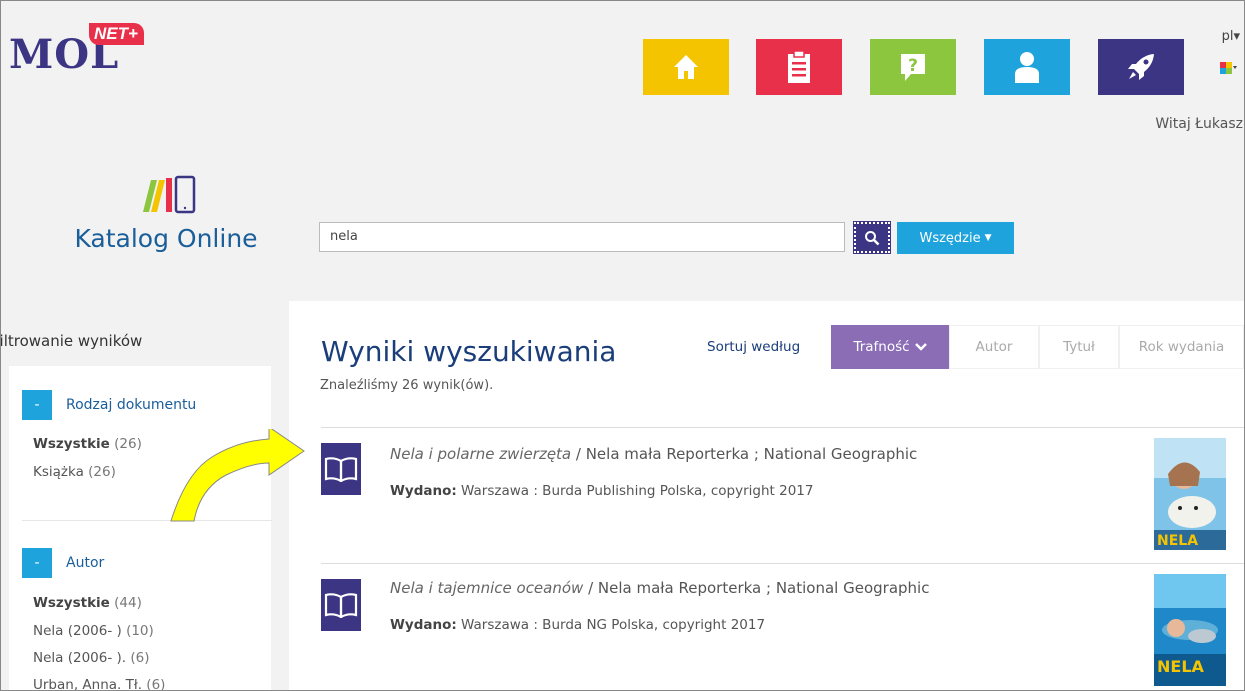  What do you see at coordinates (754, 347) in the screenshot?
I see `sort-label: Sortuj według` at bounding box center [754, 347].